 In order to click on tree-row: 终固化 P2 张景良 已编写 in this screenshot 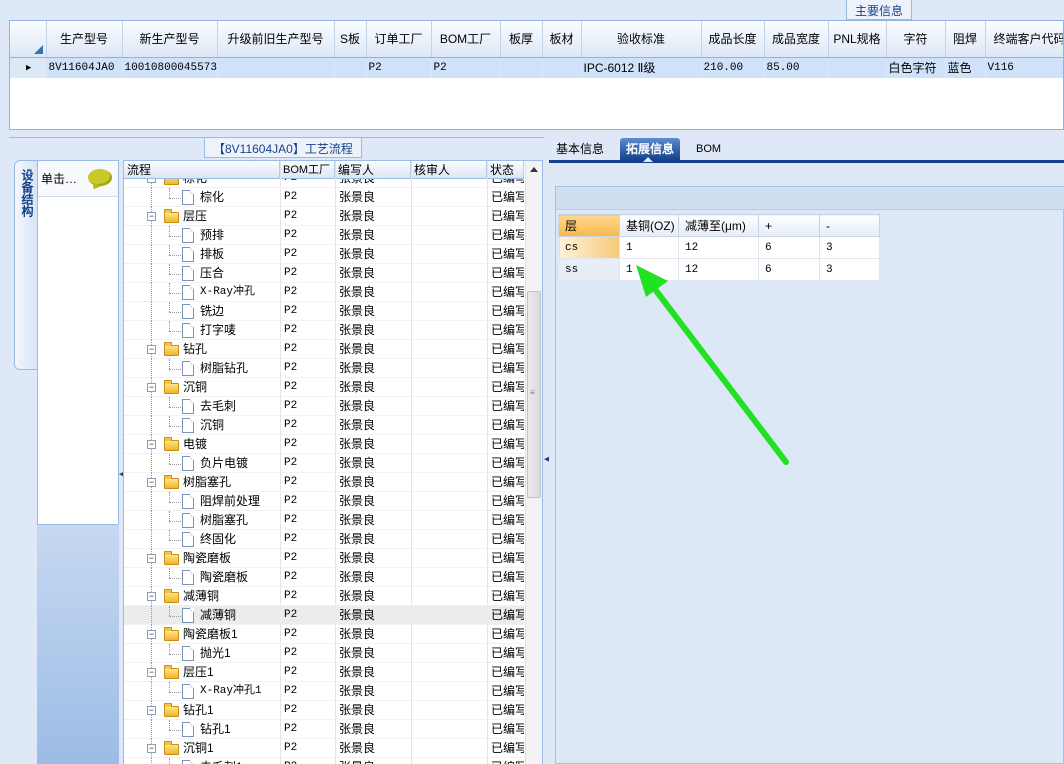, I will do `click(324, 539)`.